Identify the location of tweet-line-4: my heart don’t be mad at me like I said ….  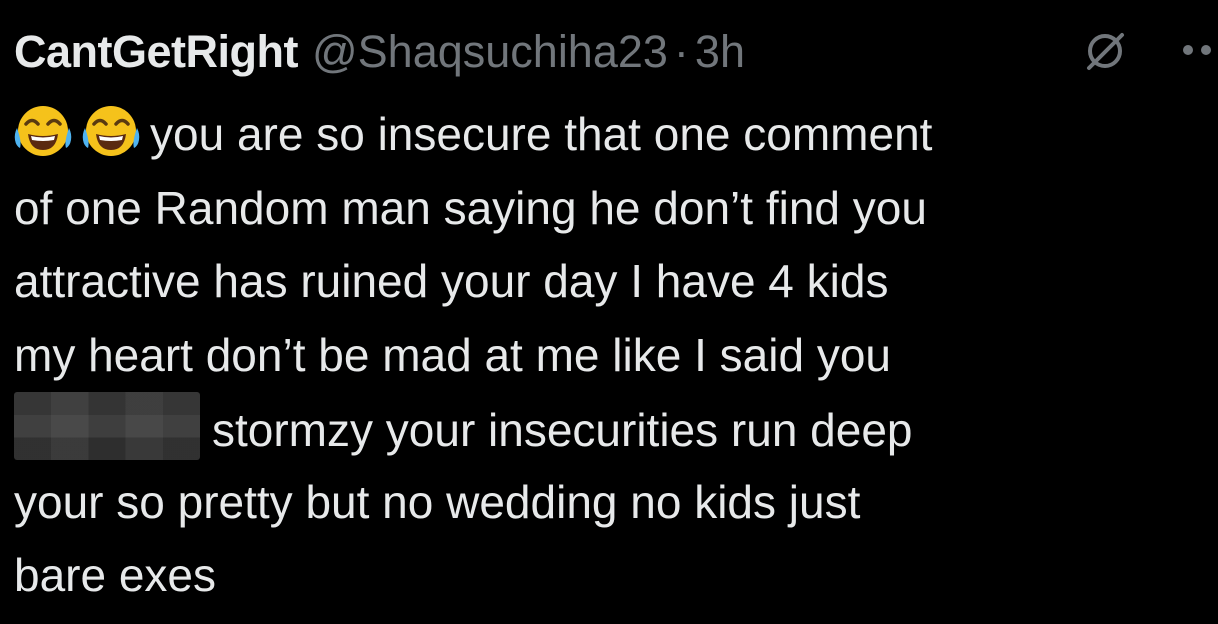
(452, 354).